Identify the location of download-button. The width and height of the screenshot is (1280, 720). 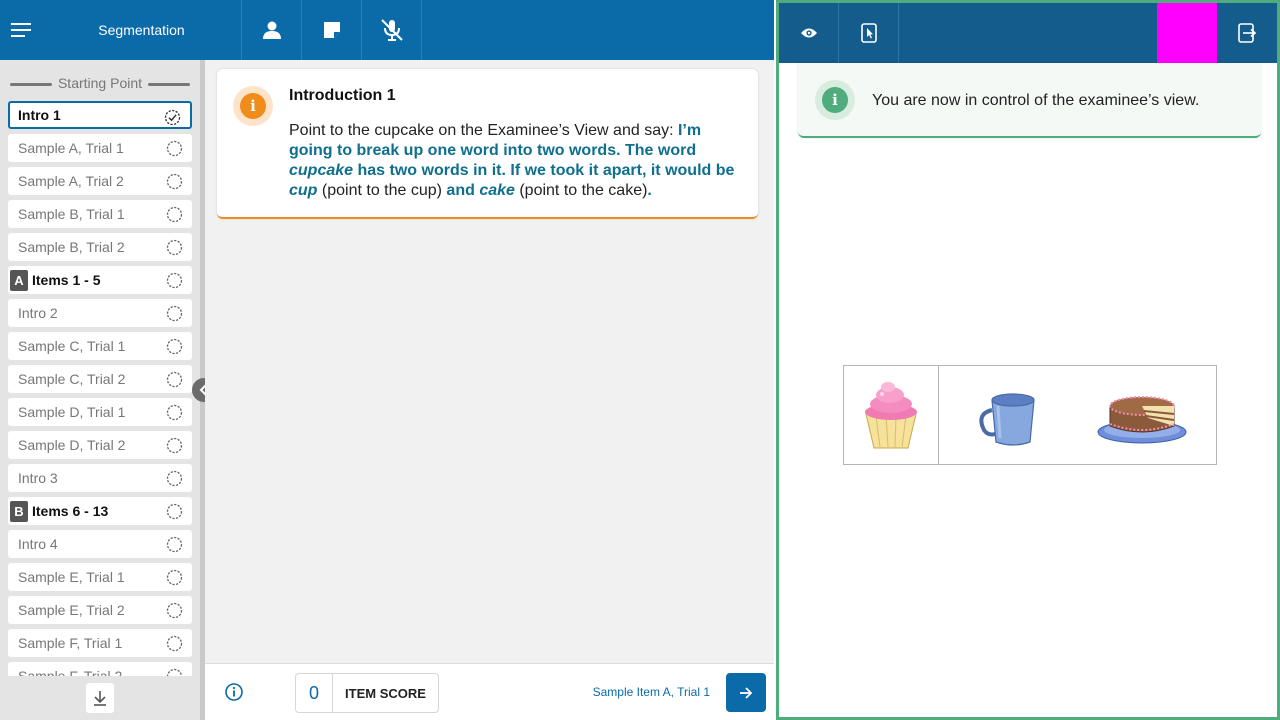
(100, 698).